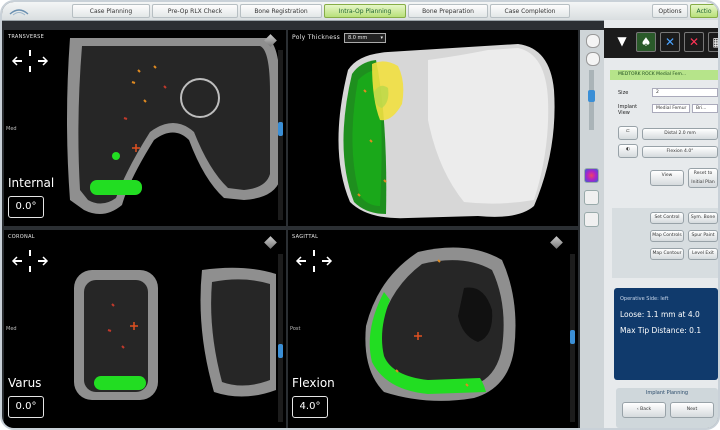 Image resolution: width=720 pixels, height=430 pixels. Describe the element at coordinates (530, 11) in the screenshot. I see `tab-case-completion: Case Completion` at that location.